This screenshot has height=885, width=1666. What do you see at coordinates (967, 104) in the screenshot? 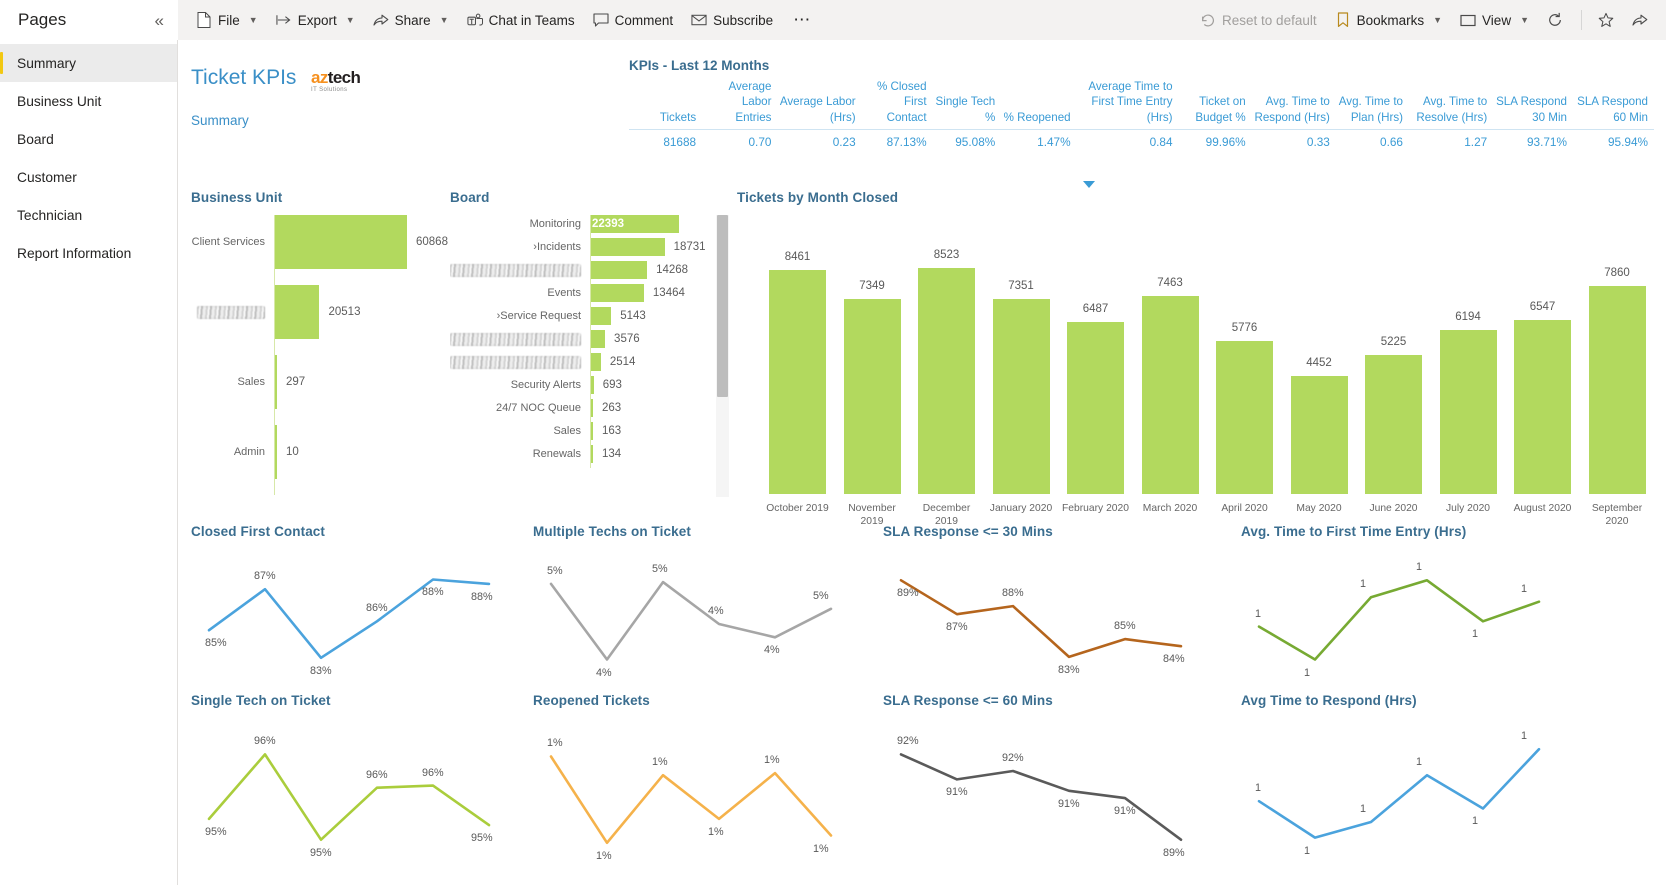
I see `kpi-col-single-tech-pct: Single Tech %` at bounding box center [967, 104].